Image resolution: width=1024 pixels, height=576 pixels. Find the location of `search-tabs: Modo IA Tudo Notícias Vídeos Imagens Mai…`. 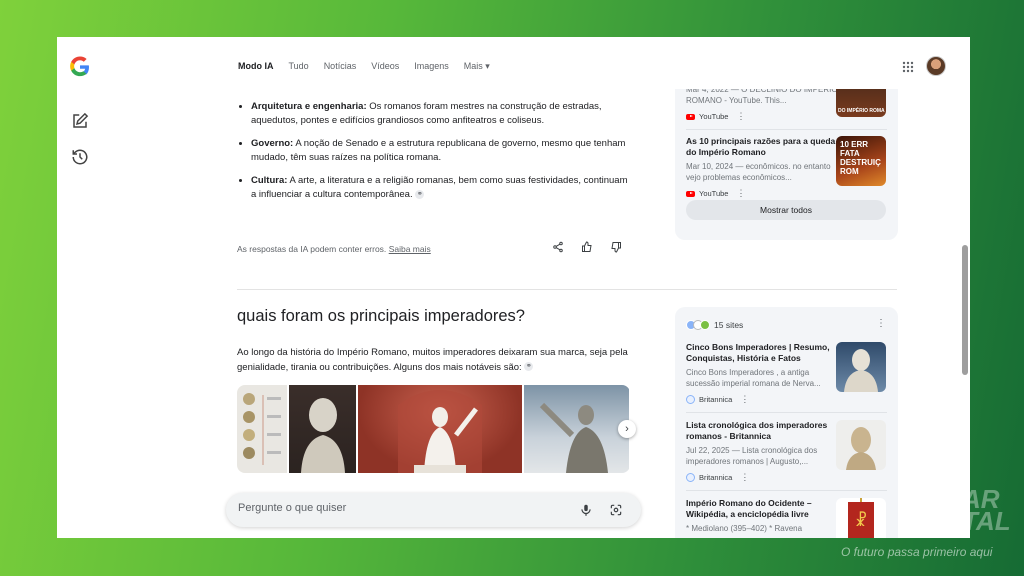

search-tabs: Modo IA Tudo Notícias Vídeos Imagens Mai… is located at coordinates (364, 66).